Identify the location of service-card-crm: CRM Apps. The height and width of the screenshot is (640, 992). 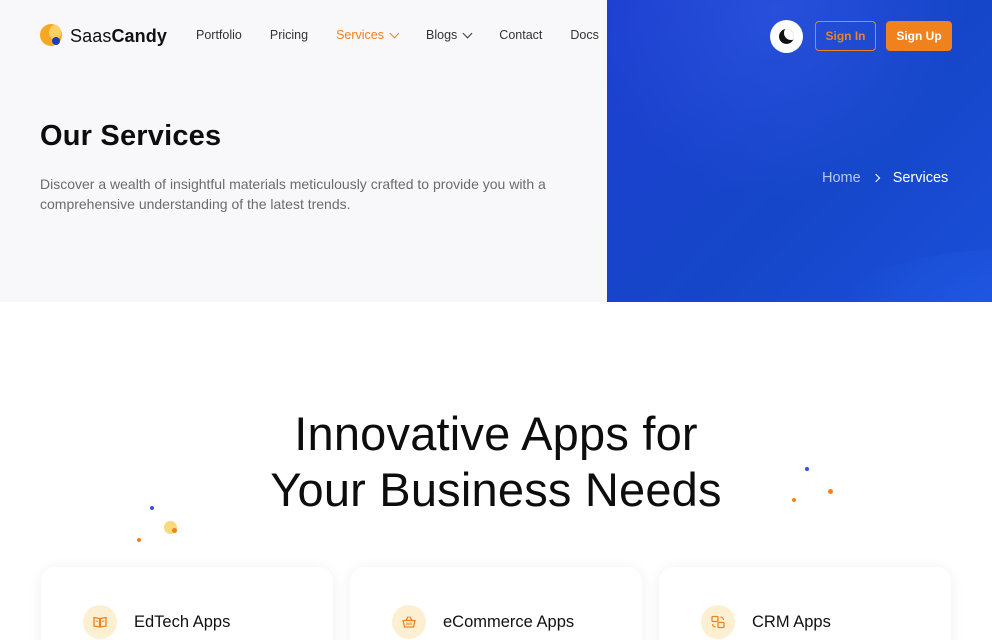
(805, 603).